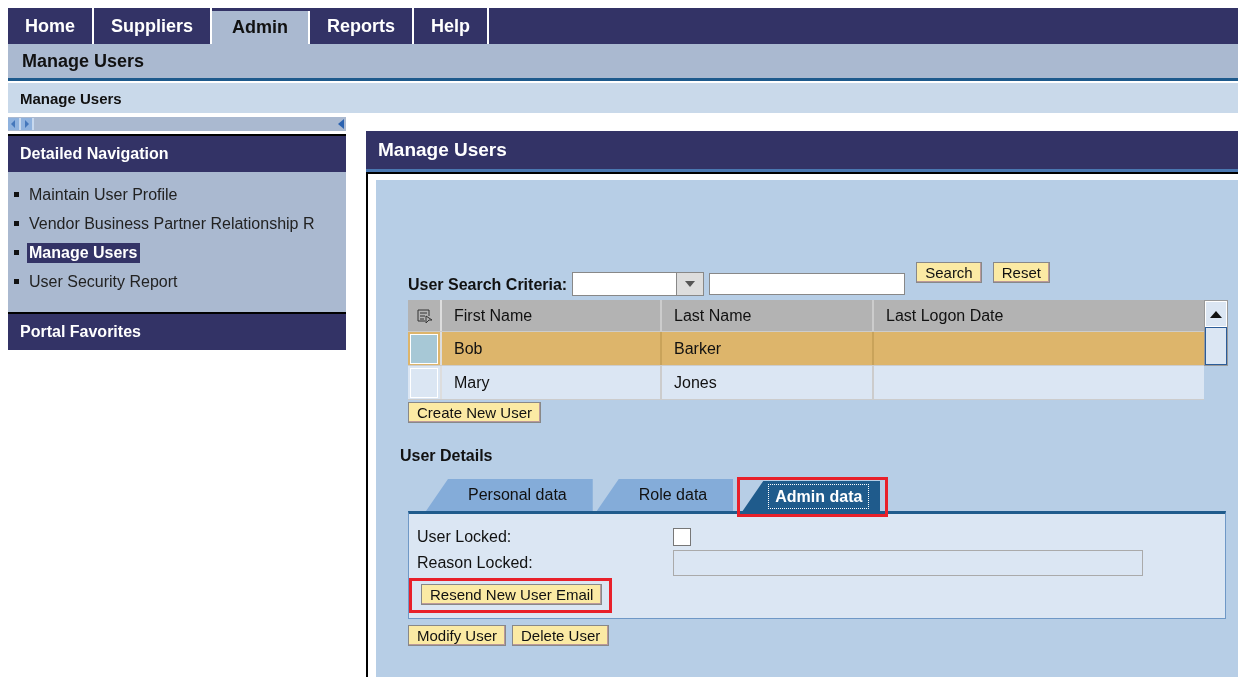 The height and width of the screenshot is (677, 1238). What do you see at coordinates (475, 412) in the screenshot?
I see `create-user-button: Create New User` at bounding box center [475, 412].